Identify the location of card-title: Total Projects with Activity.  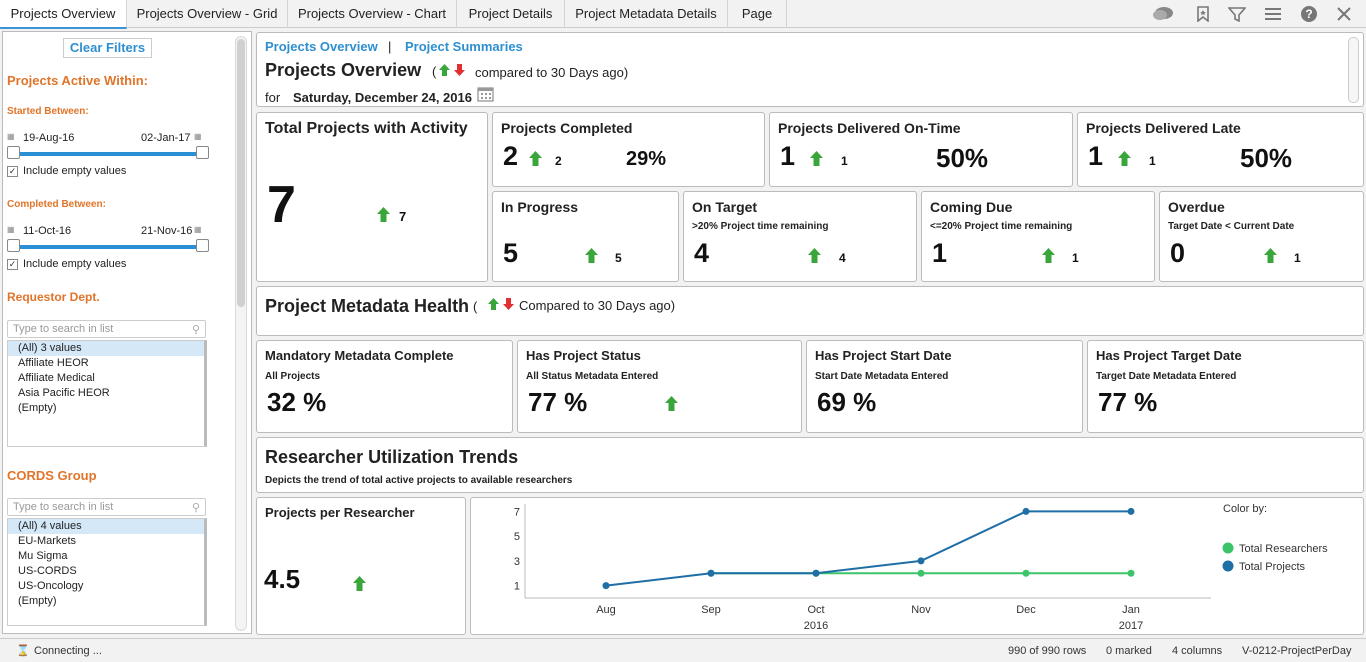
(366, 128).